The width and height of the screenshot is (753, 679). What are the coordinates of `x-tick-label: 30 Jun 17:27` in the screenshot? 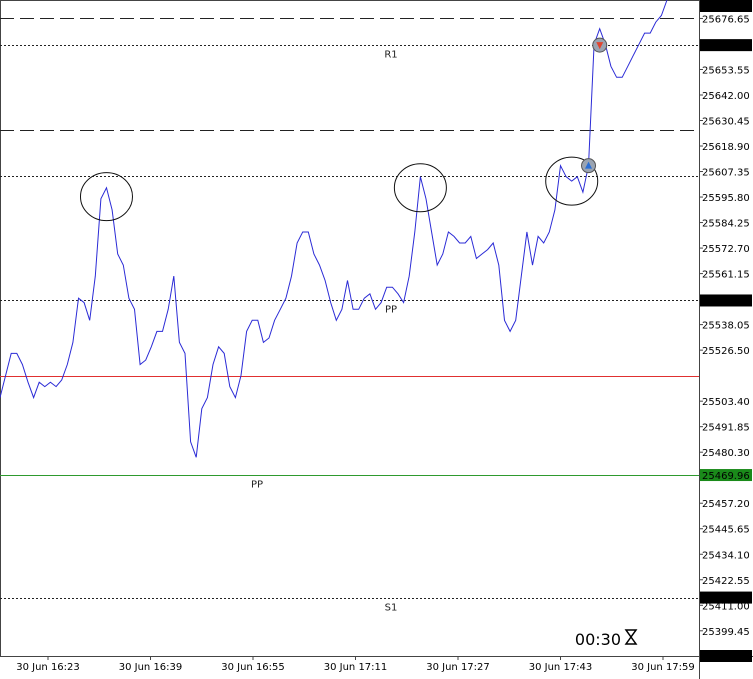 It's located at (458, 667).